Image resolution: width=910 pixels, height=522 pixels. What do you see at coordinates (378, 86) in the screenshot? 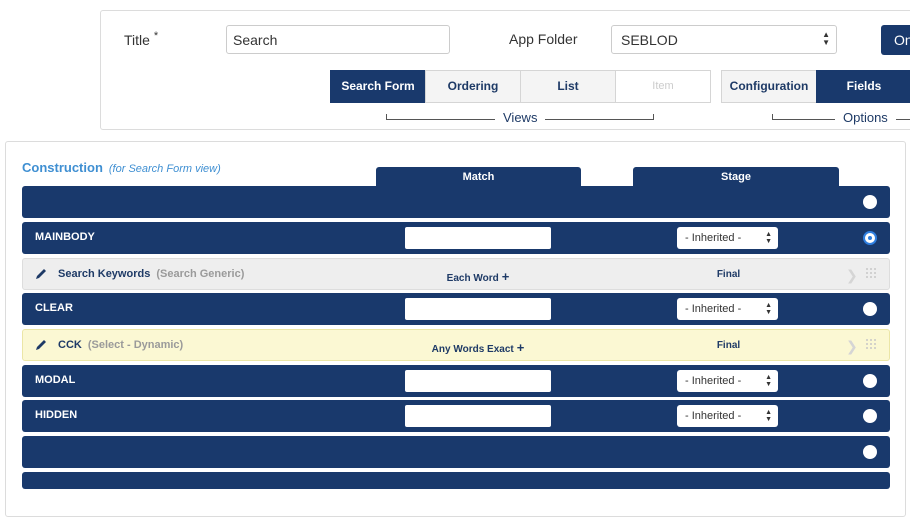
I see `tab-search-form: Search Form` at bounding box center [378, 86].